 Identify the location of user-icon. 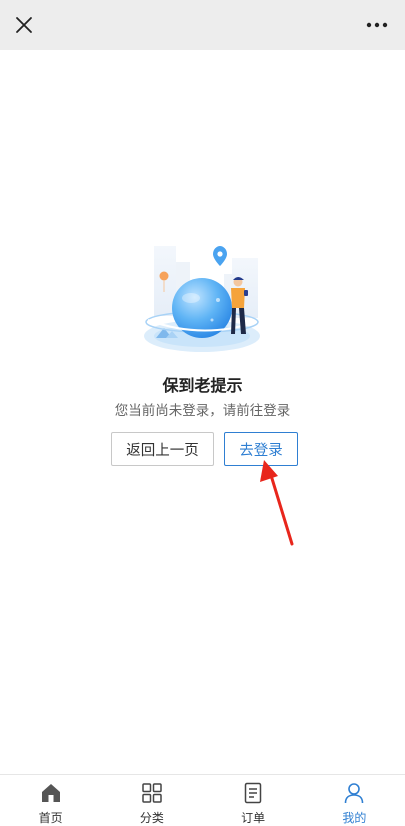
(354, 793).